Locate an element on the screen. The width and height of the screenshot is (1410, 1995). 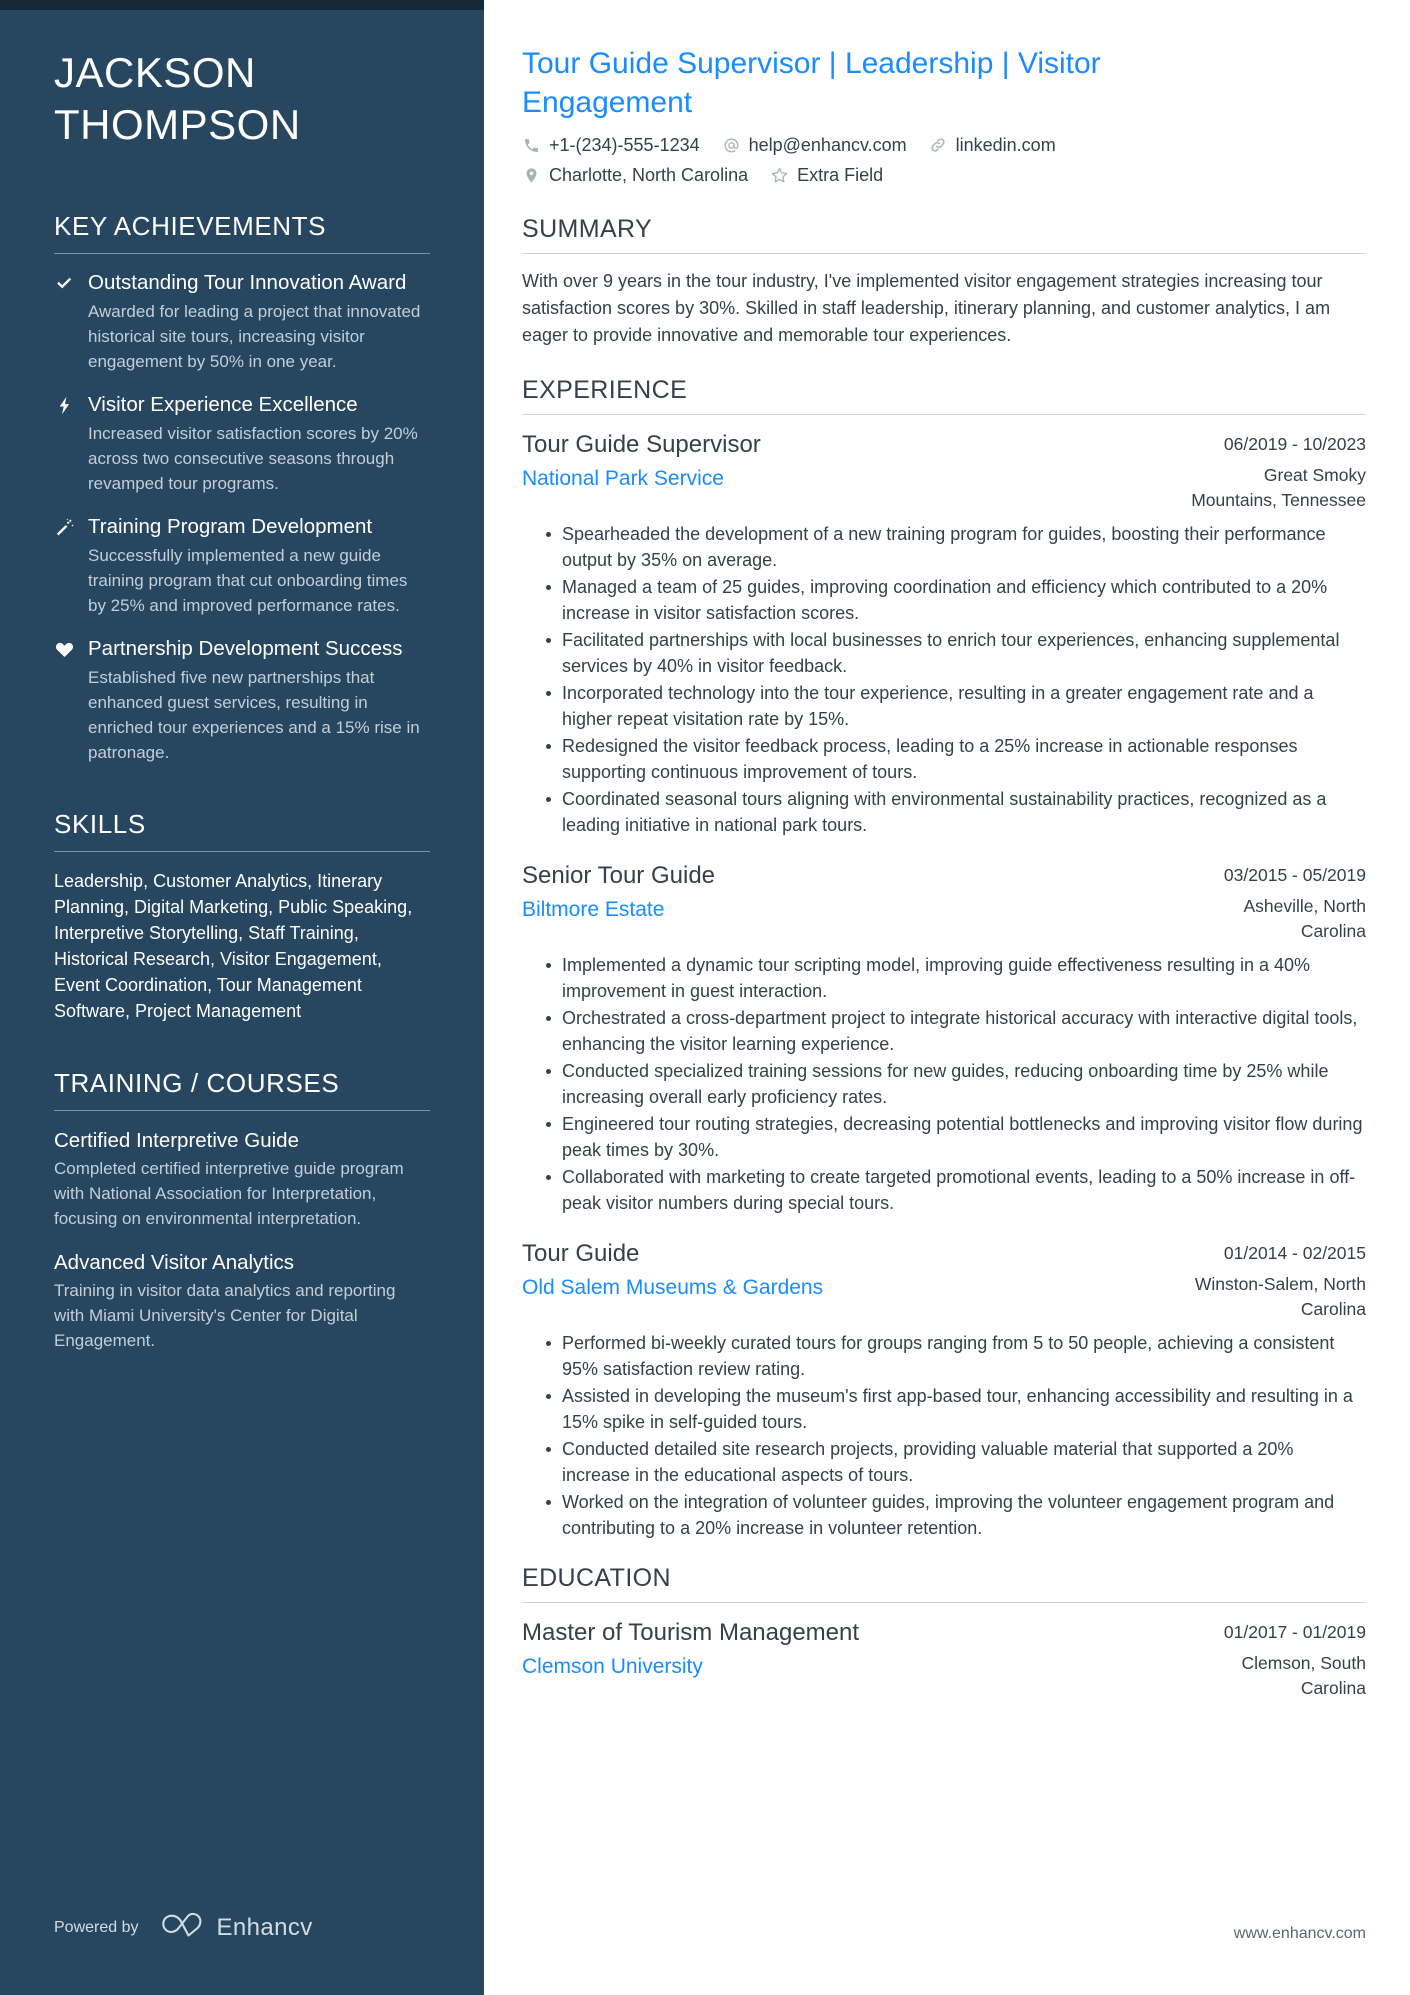
candidate-name: JACKSON THOMPSON is located at coordinates (242, 75).